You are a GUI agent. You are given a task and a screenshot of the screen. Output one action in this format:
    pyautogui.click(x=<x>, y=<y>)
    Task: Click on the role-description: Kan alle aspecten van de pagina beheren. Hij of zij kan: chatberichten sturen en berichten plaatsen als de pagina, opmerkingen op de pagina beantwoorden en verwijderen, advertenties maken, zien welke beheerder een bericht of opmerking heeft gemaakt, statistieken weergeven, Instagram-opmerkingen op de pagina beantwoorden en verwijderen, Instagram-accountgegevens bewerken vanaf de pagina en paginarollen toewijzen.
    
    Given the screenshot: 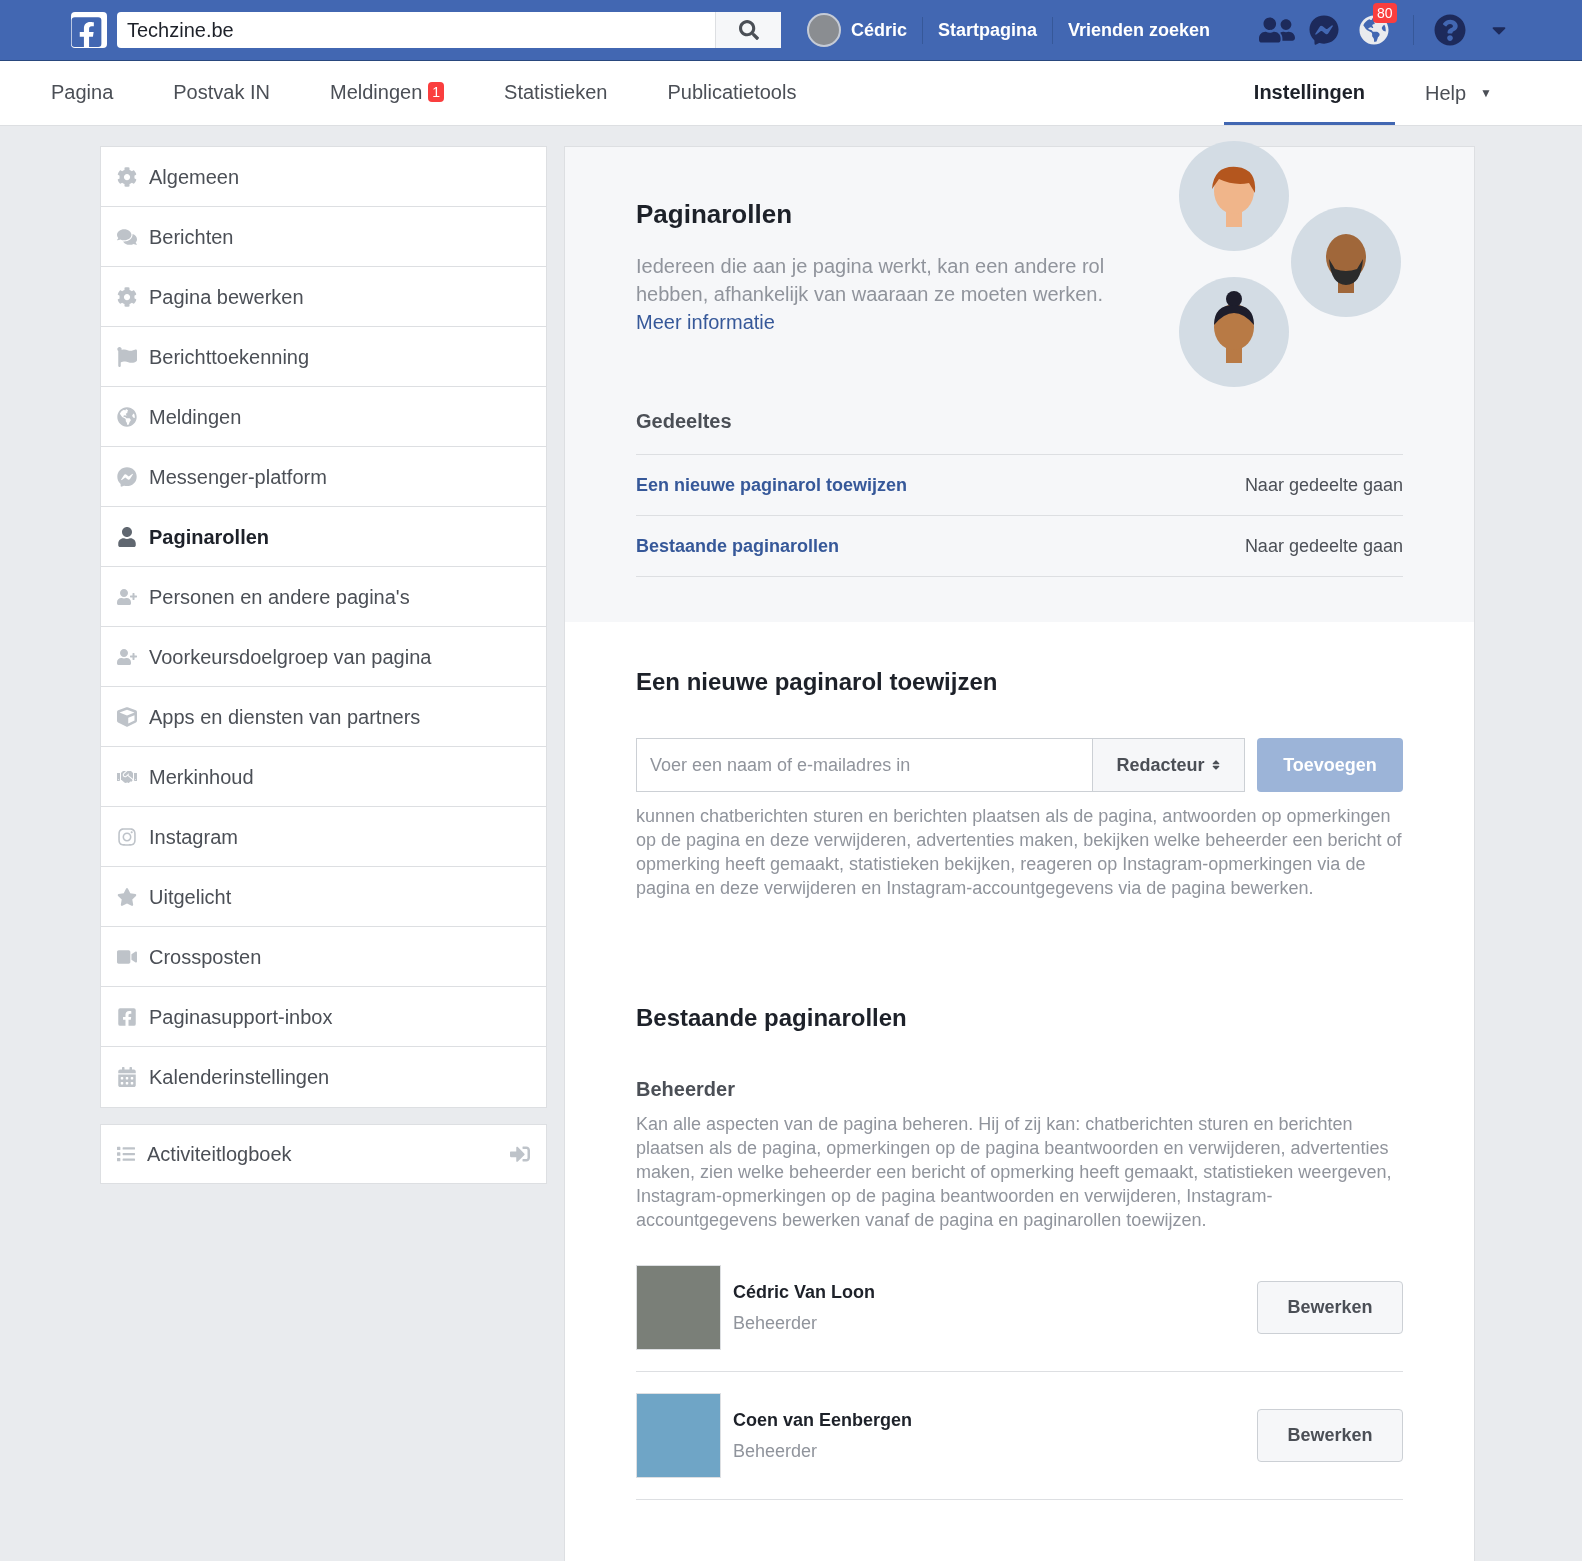 What is the action you would take?
    pyautogui.click(x=1014, y=1172)
    